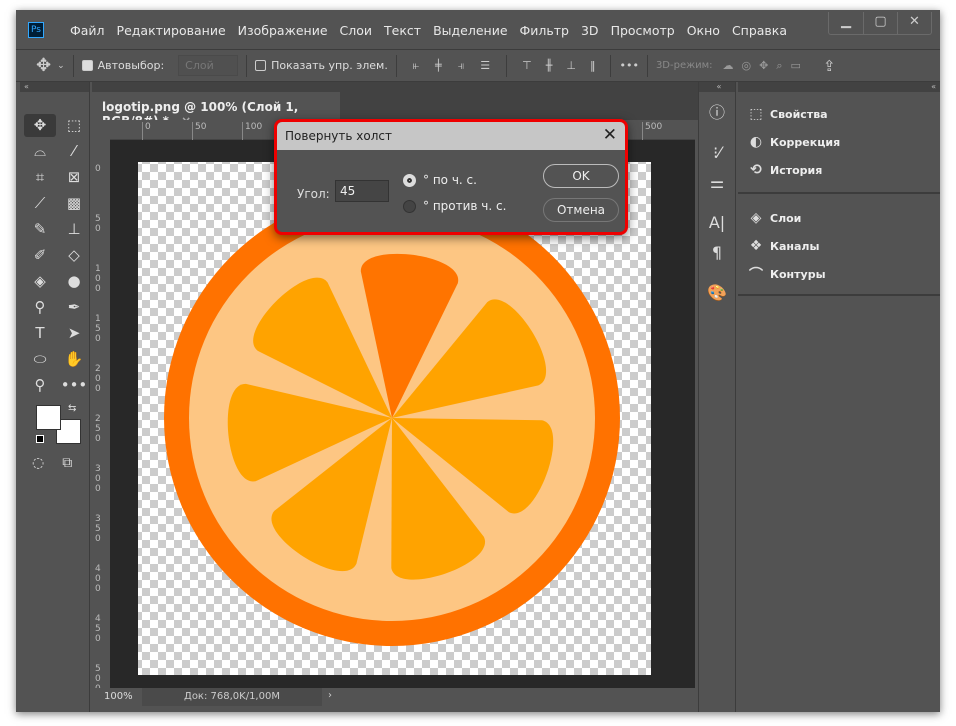 The height and width of the screenshot is (726, 956). I want to click on 3d-roll-icon: ◎, so click(747, 65).